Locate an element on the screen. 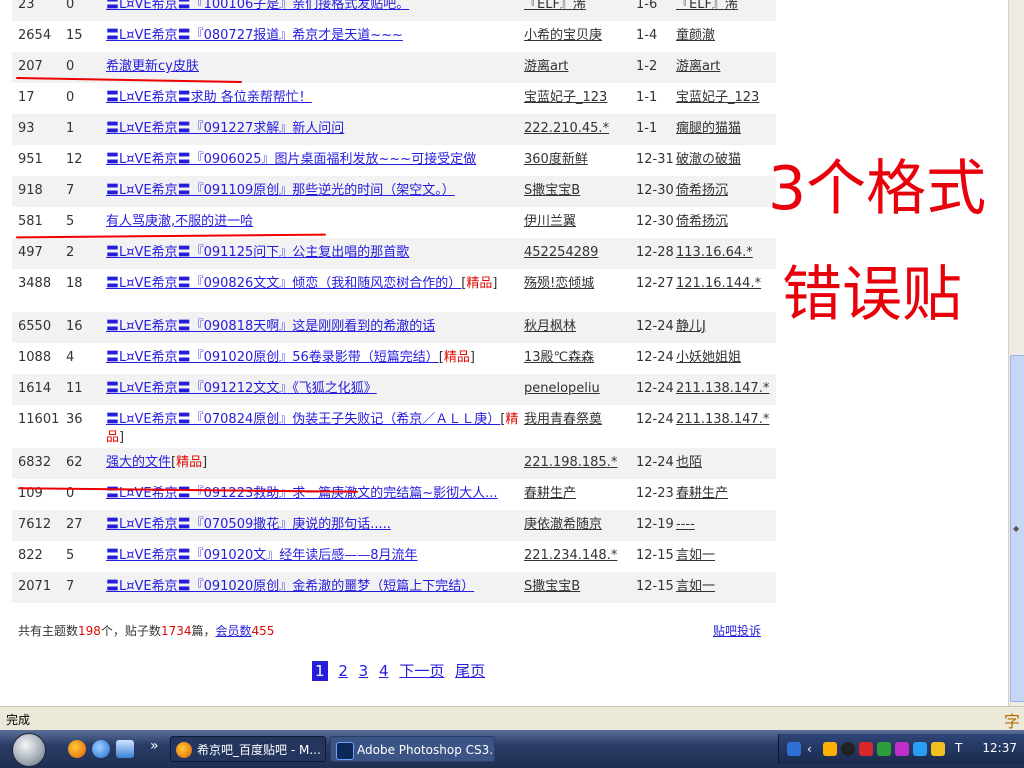 The height and width of the screenshot is (768, 1024). thread-title-link: 〓L¤VE希京〓『091227求解』新人问问 is located at coordinates (225, 128).